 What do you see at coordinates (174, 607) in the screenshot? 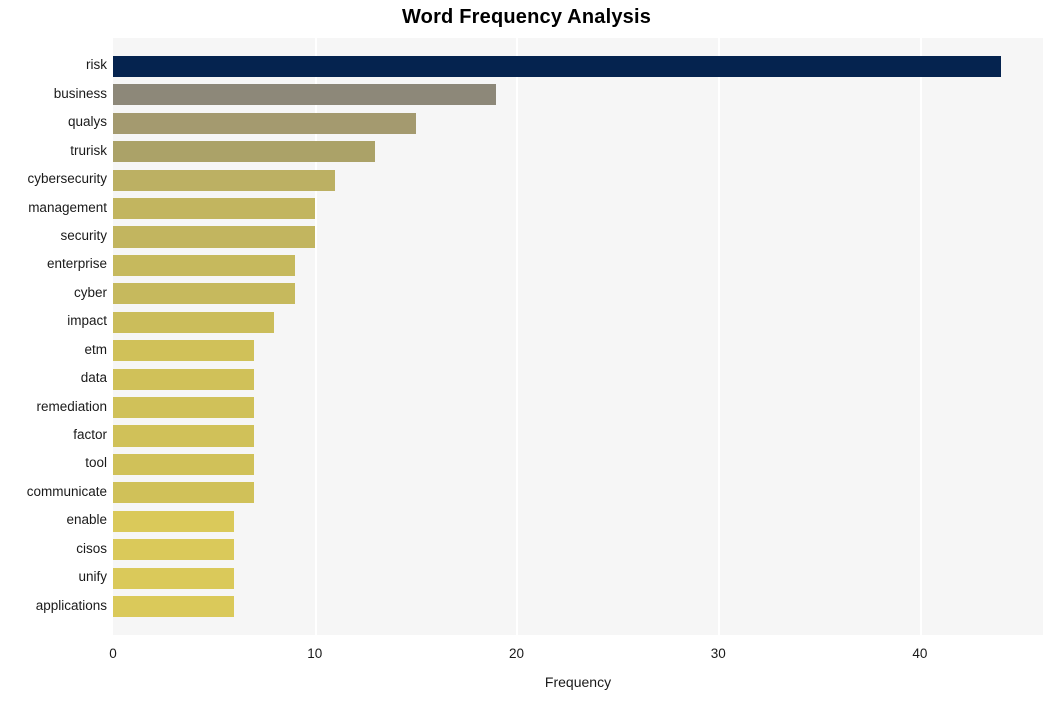
I see `bar-applications` at bounding box center [174, 607].